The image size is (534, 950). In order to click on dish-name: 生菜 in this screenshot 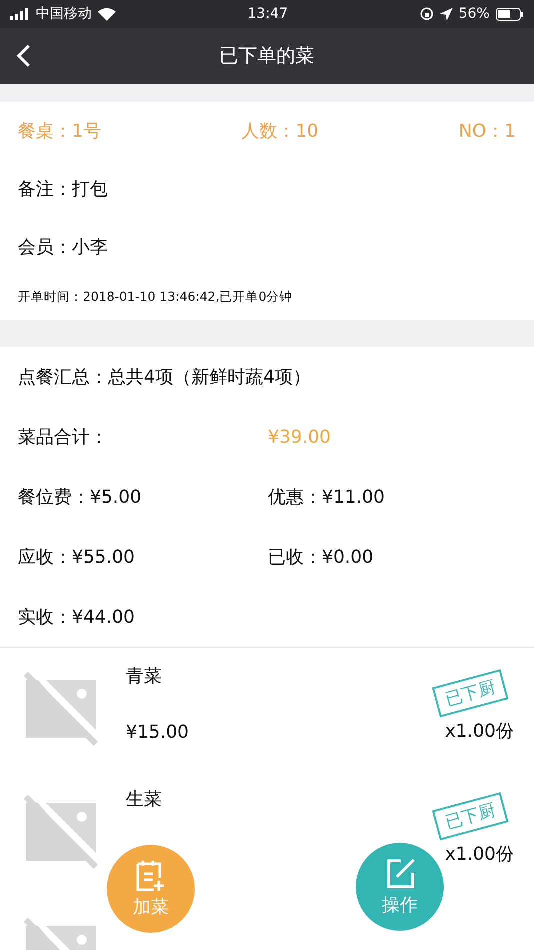, I will do `click(144, 799)`.